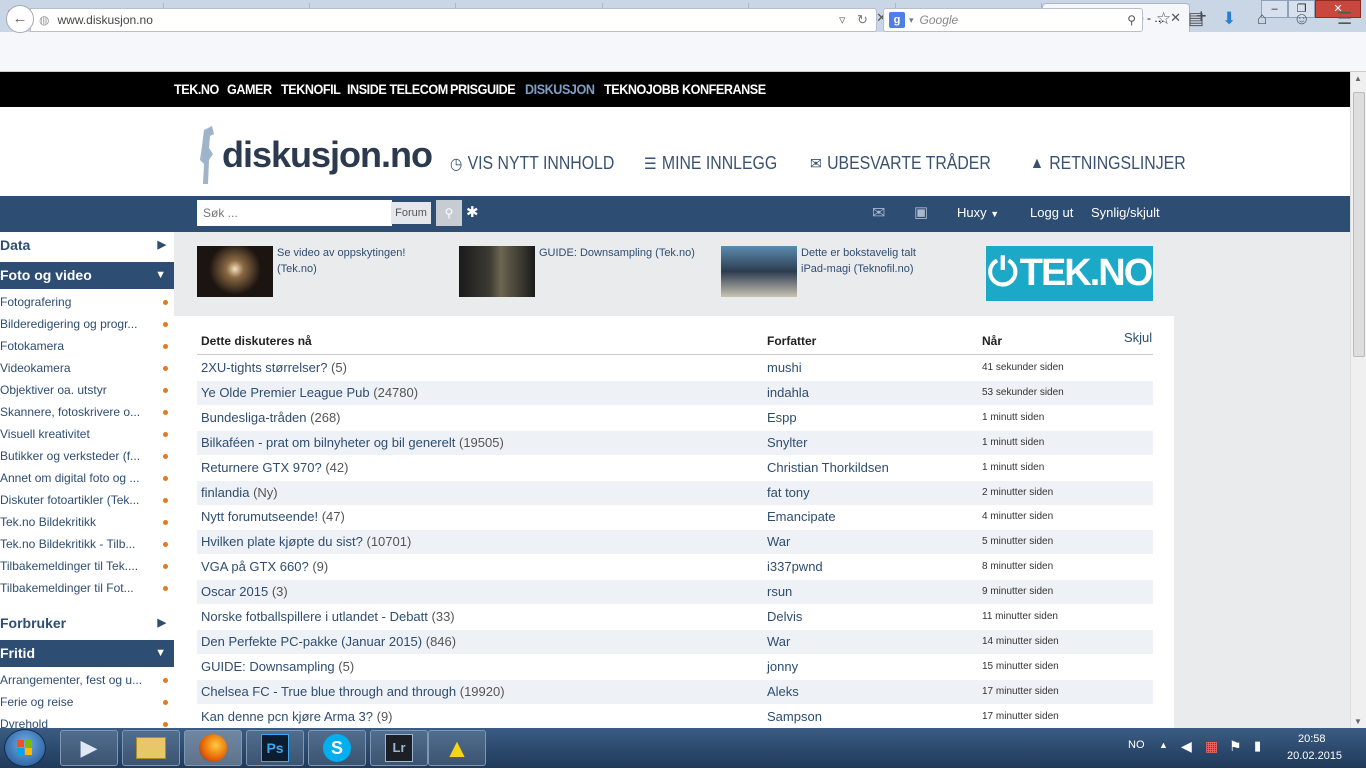 This screenshot has height=769, width=1366. I want to click on chevron-down-icon: ▾, so click(911, 20).